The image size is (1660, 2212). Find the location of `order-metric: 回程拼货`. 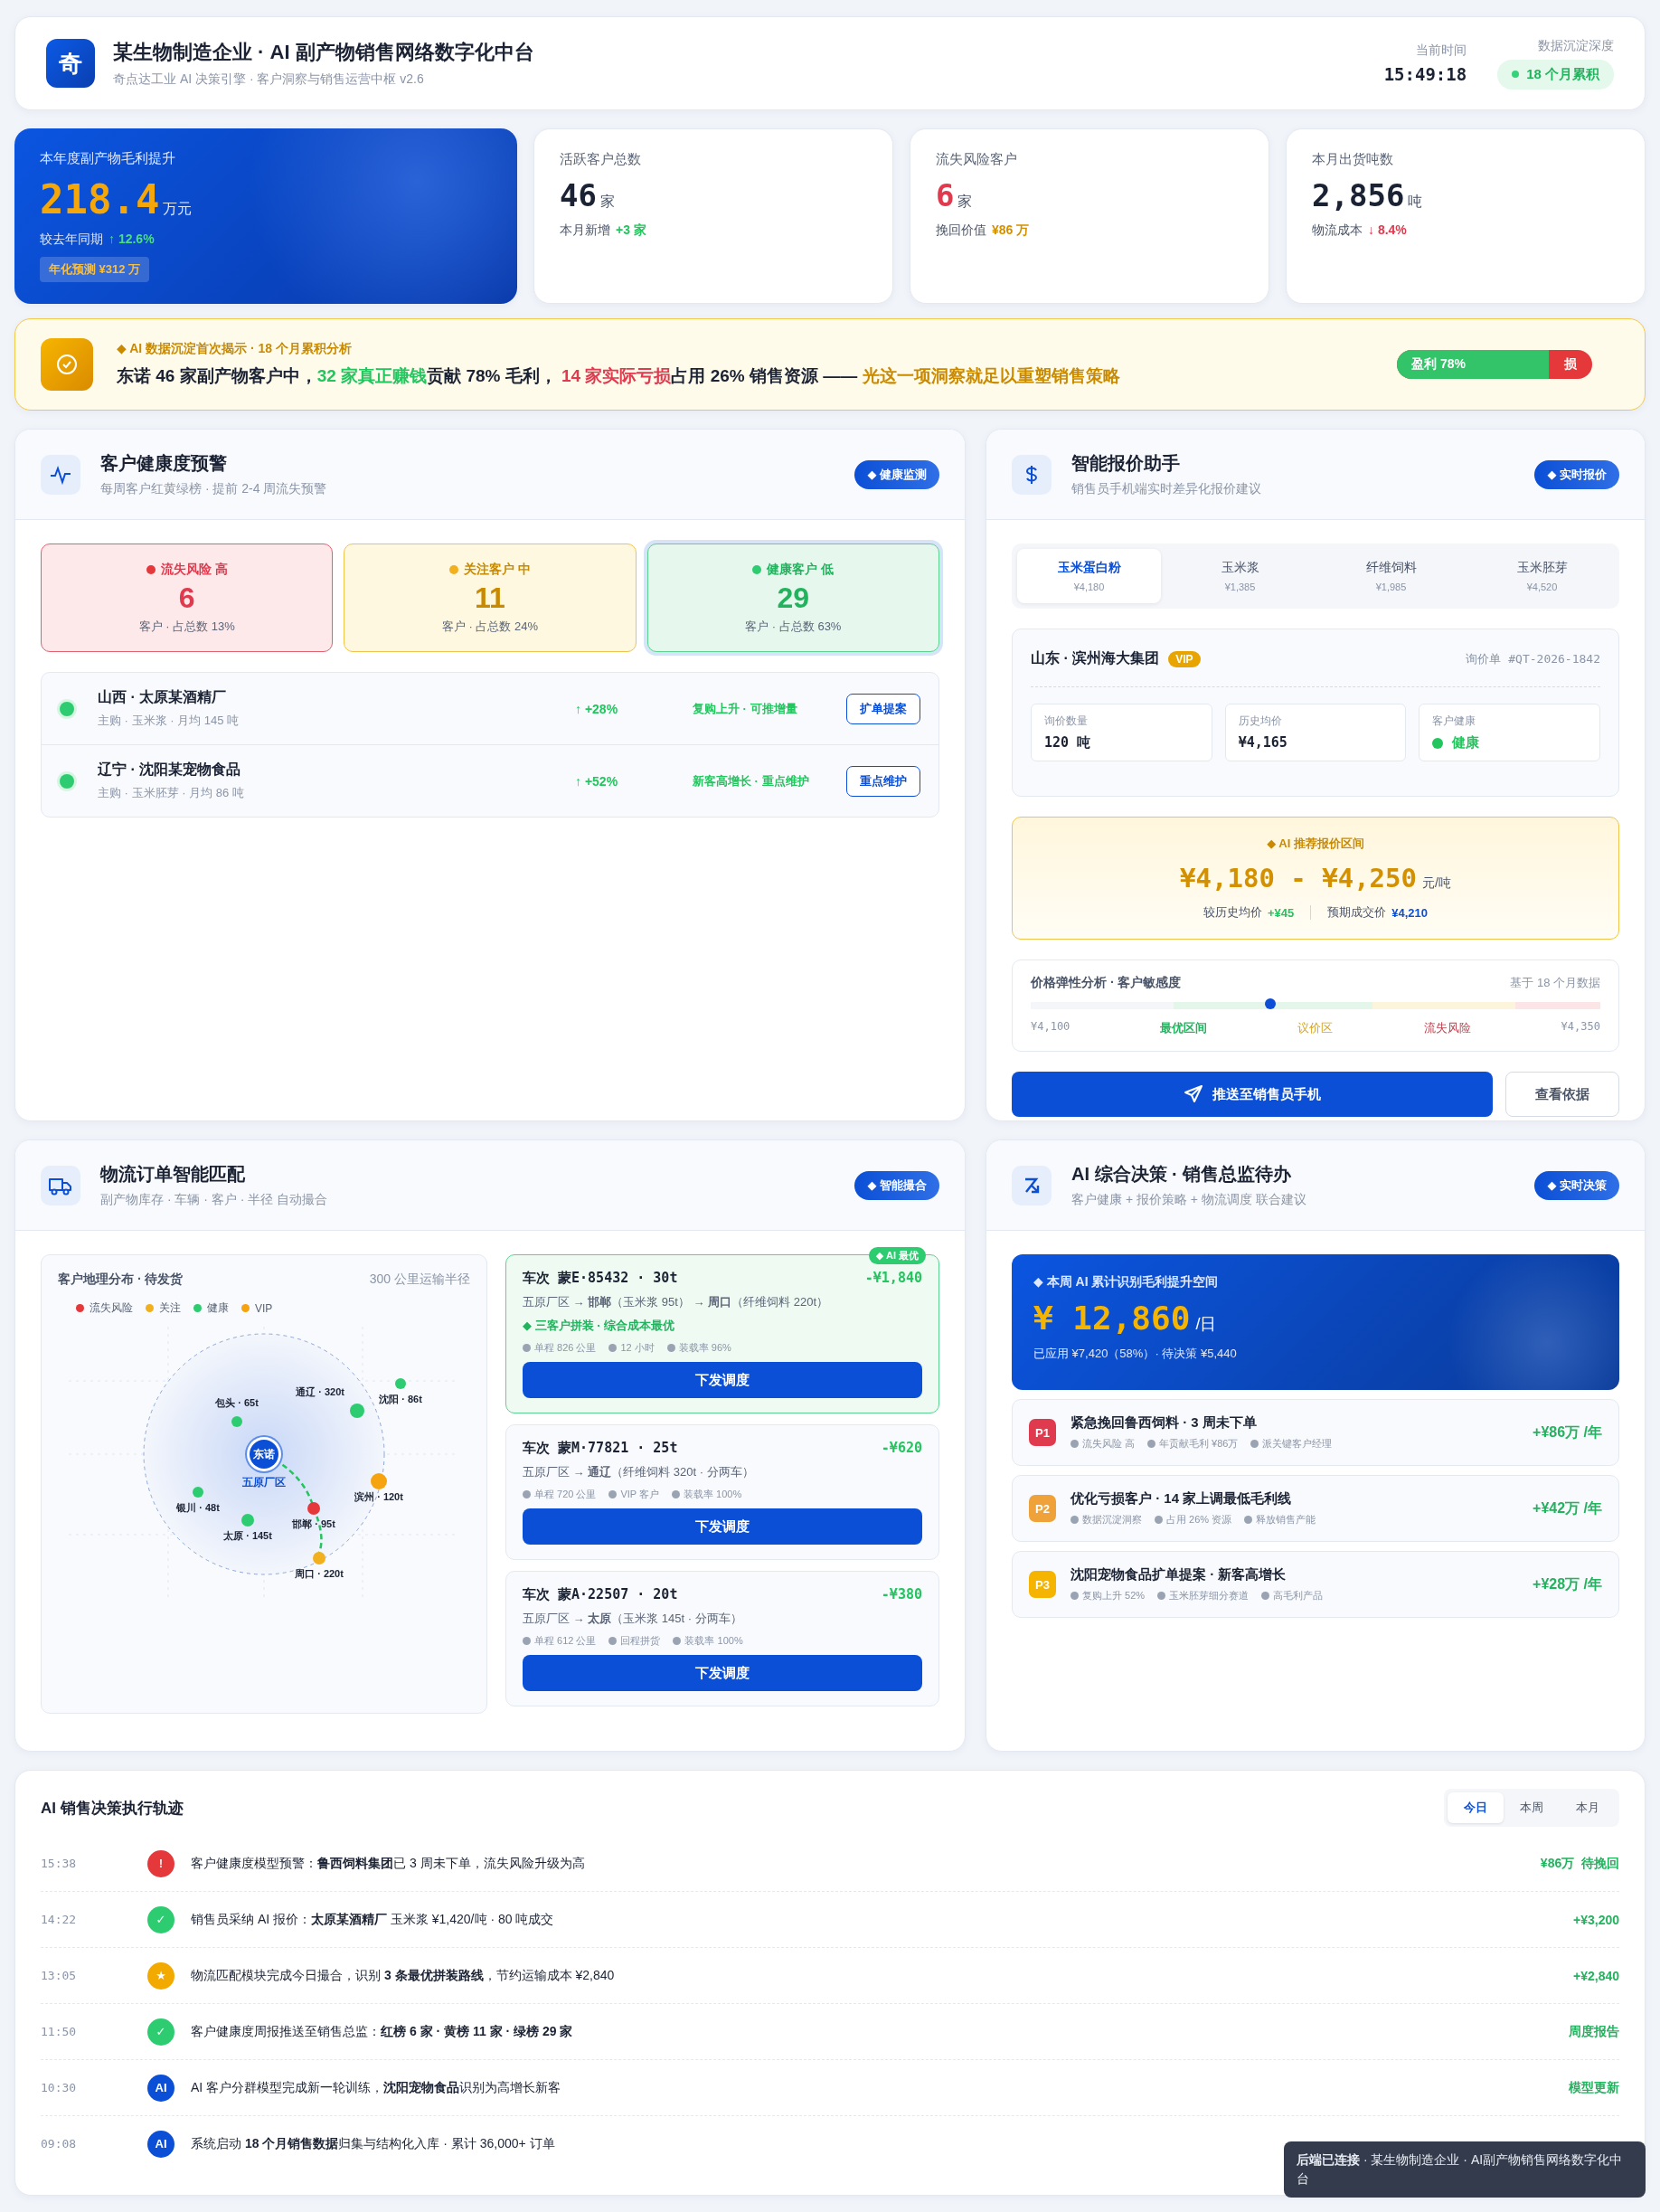

order-metric: 回程拼货 is located at coordinates (634, 1641).